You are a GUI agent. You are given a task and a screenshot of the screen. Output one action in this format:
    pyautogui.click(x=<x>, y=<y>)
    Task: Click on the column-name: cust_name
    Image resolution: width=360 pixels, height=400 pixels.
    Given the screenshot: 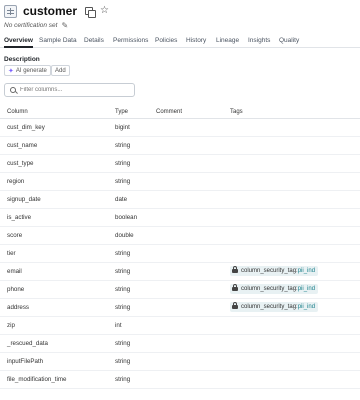 What is the action you would take?
    pyautogui.click(x=22, y=145)
    